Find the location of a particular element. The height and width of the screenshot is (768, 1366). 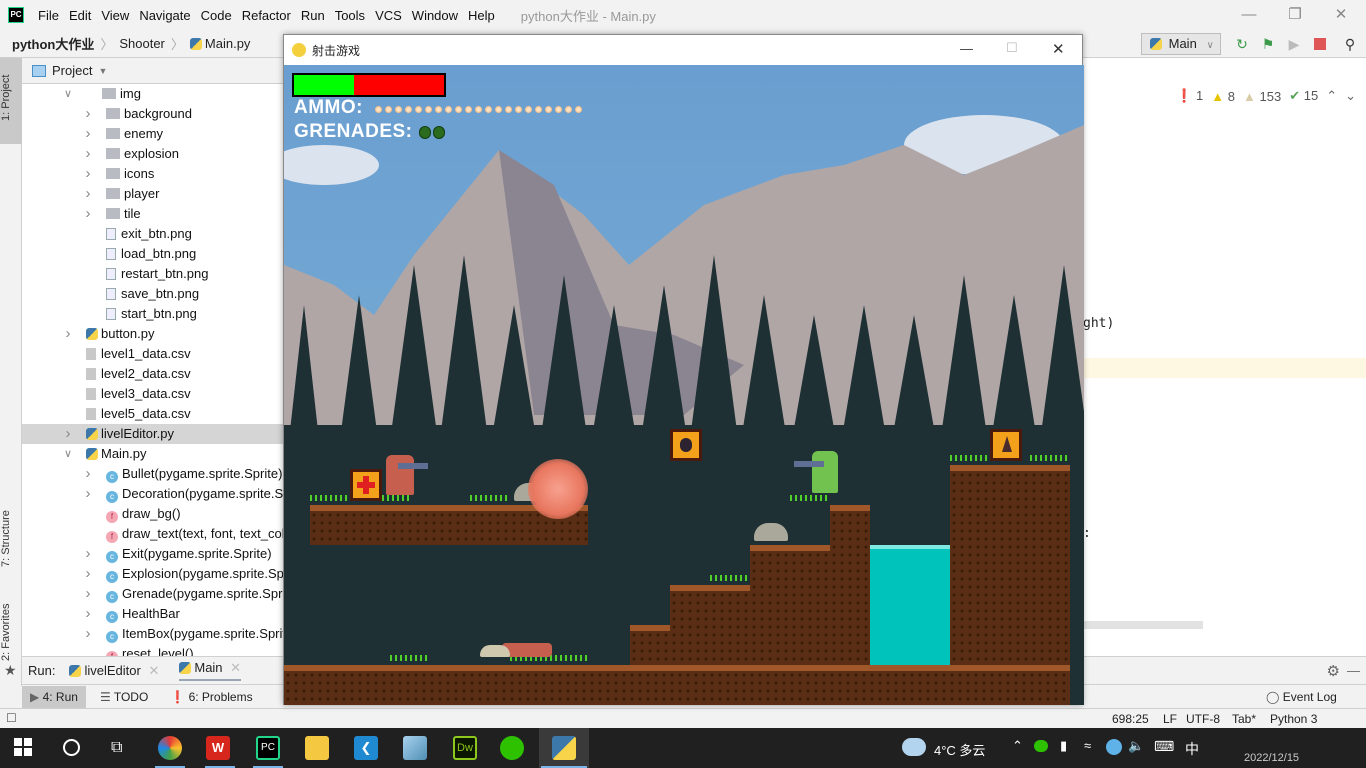

tree-item: › c Bullet(pygame.sprite.Sprite) is located at coordinates (152, 474).